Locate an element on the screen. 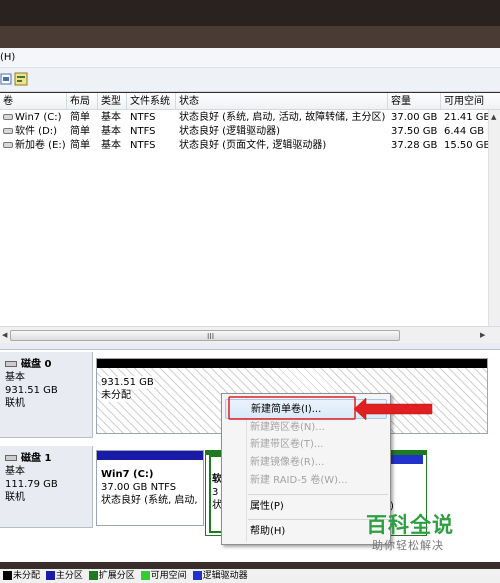 Image resolution: width=500 pixels, height=583 pixels. disk-0-label: 磁盘 0 基本 931.51 GB 联机 is located at coordinates (46, 395).